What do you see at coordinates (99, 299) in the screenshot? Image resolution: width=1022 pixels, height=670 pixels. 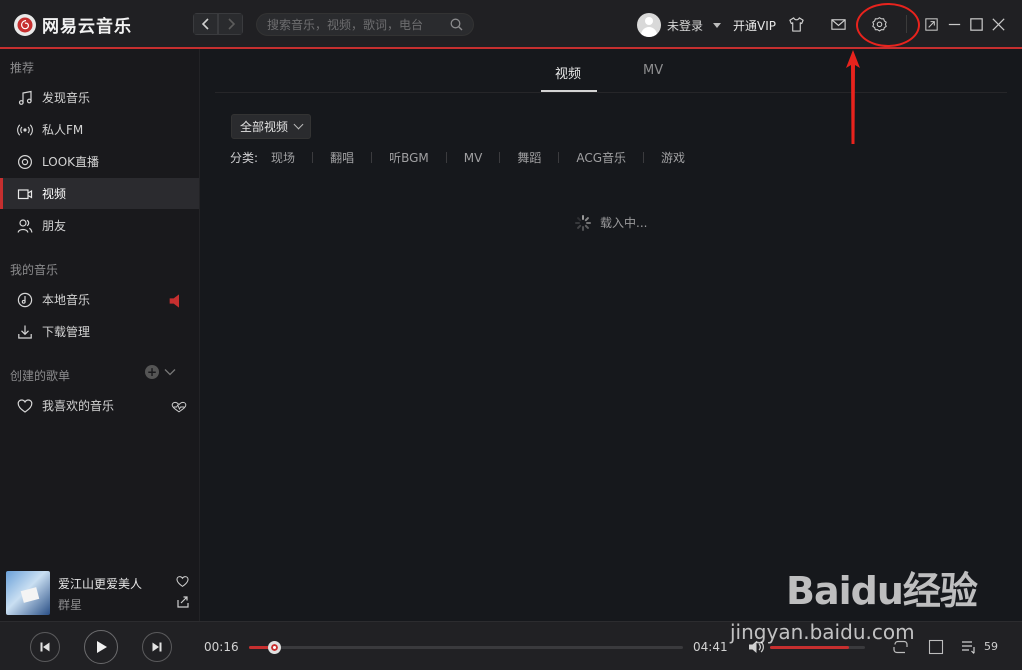 I see `sidebar-item-local-music: 本地音乐` at bounding box center [99, 299].